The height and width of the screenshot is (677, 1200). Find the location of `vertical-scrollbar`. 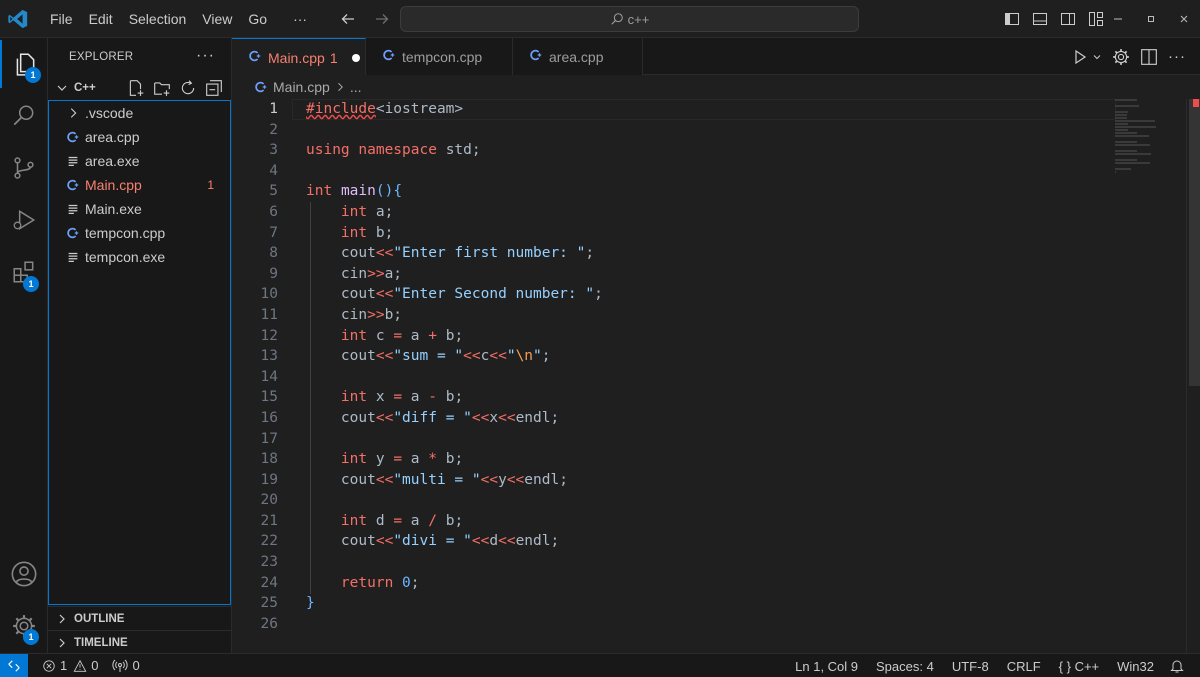

vertical-scrollbar is located at coordinates (1193, 376).